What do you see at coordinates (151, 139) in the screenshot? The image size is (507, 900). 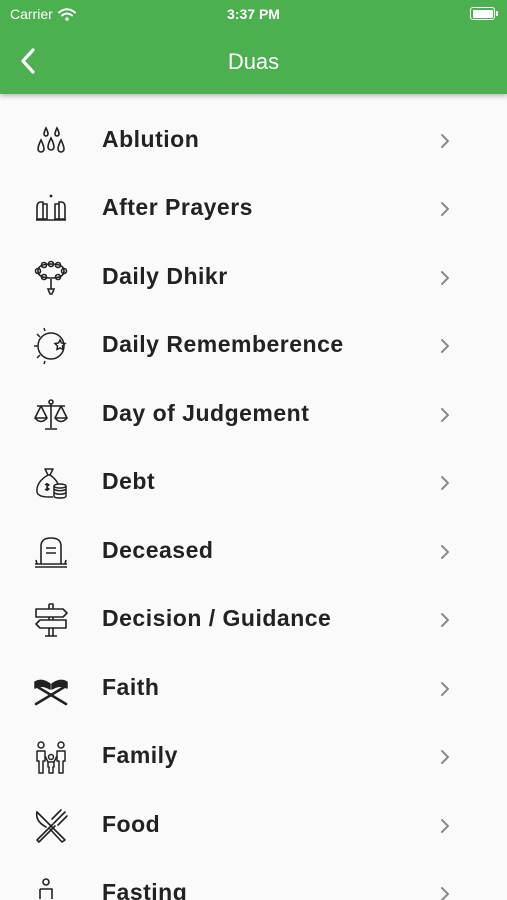 I see `list-item-label: Ablution` at bounding box center [151, 139].